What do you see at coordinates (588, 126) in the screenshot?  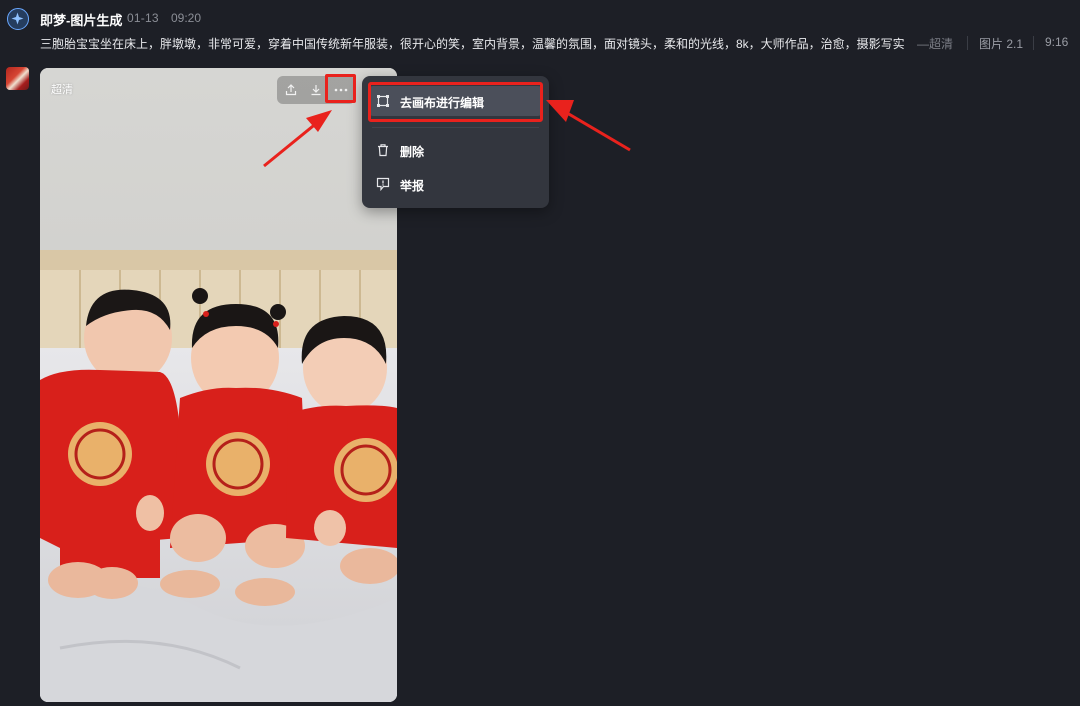 I see `annotation-arrow-right` at bounding box center [588, 126].